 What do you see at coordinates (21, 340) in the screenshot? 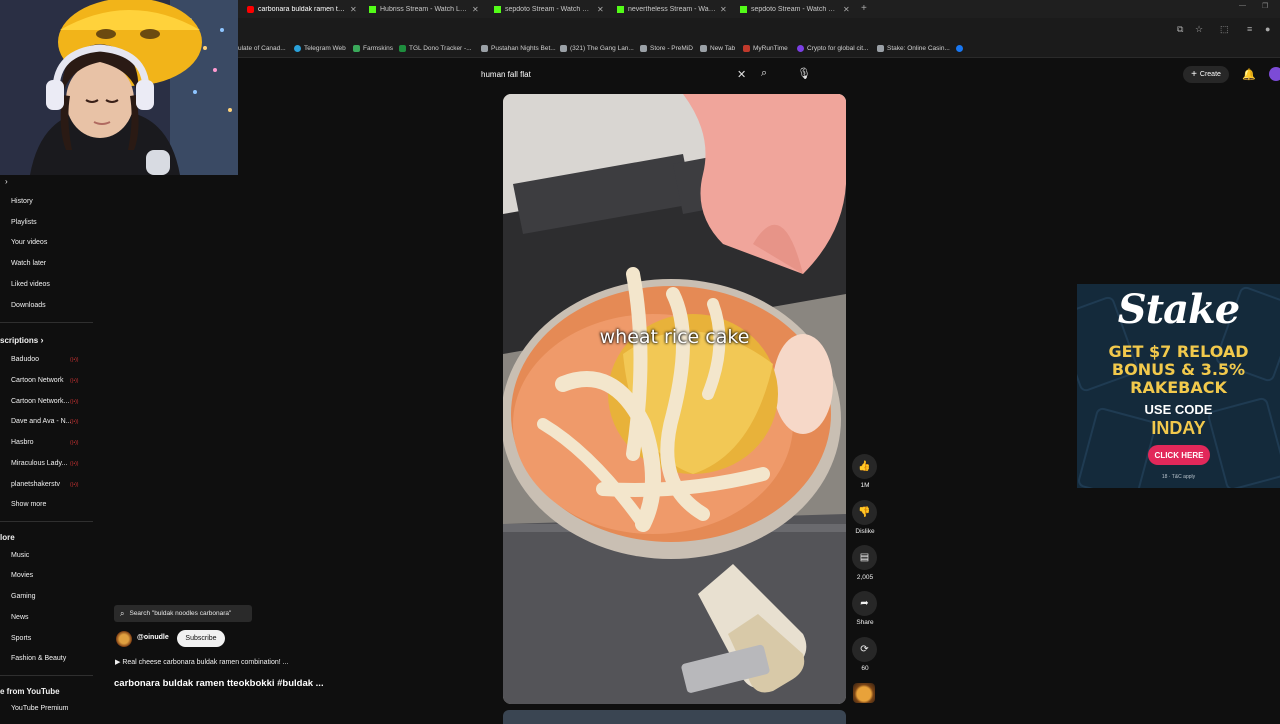
I see `sidebar-section-subscriptions: scriptions ›` at bounding box center [21, 340].